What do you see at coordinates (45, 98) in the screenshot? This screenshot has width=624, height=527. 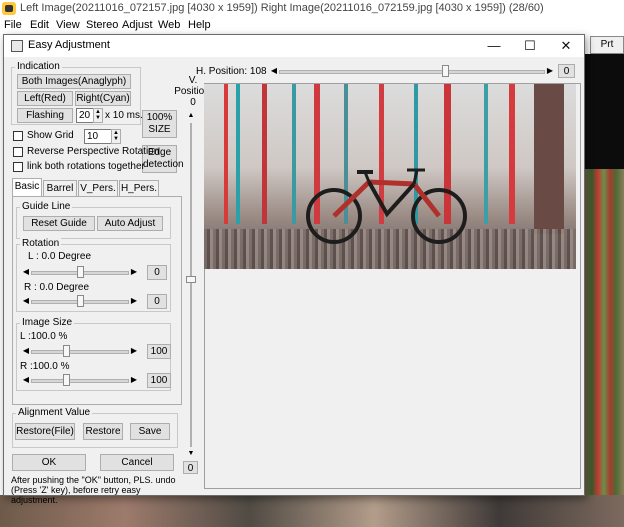 I see `left-red-button: Left(Red)` at bounding box center [45, 98].